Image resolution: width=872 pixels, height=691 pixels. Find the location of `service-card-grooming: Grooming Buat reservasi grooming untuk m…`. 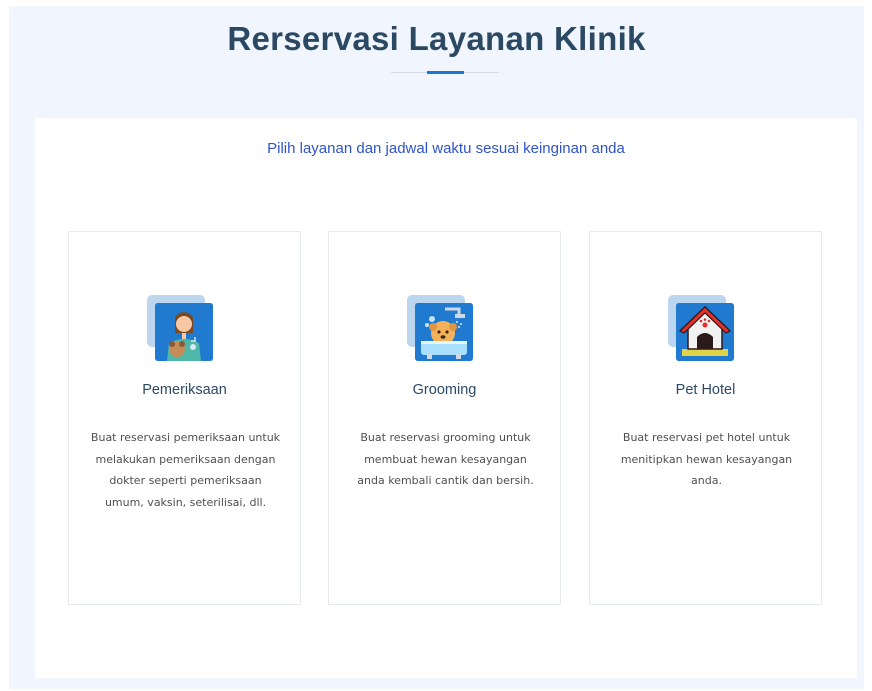

service-card-grooming: Grooming Buat reservasi grooming untuk m… is located at coordinates (444, 418).